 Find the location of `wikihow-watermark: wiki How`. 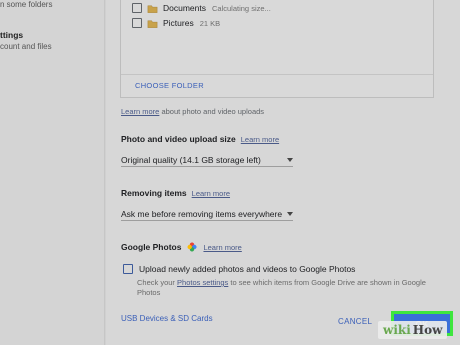

wikihow-watermark: wiki How is located at coordinates (413, 330).